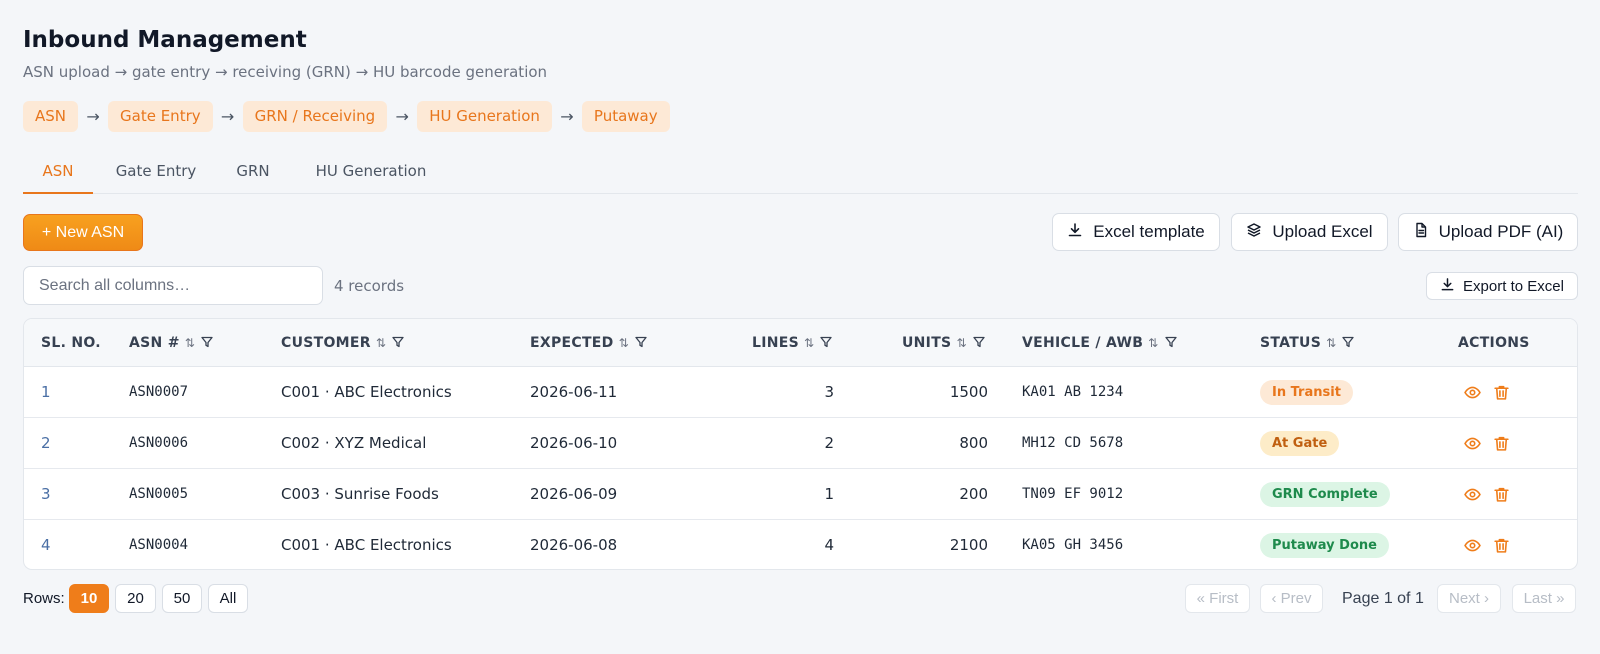  Describe the element at coordinates (1300, 443) in the screenshot. I see `status-badge: At Gate` at that location.